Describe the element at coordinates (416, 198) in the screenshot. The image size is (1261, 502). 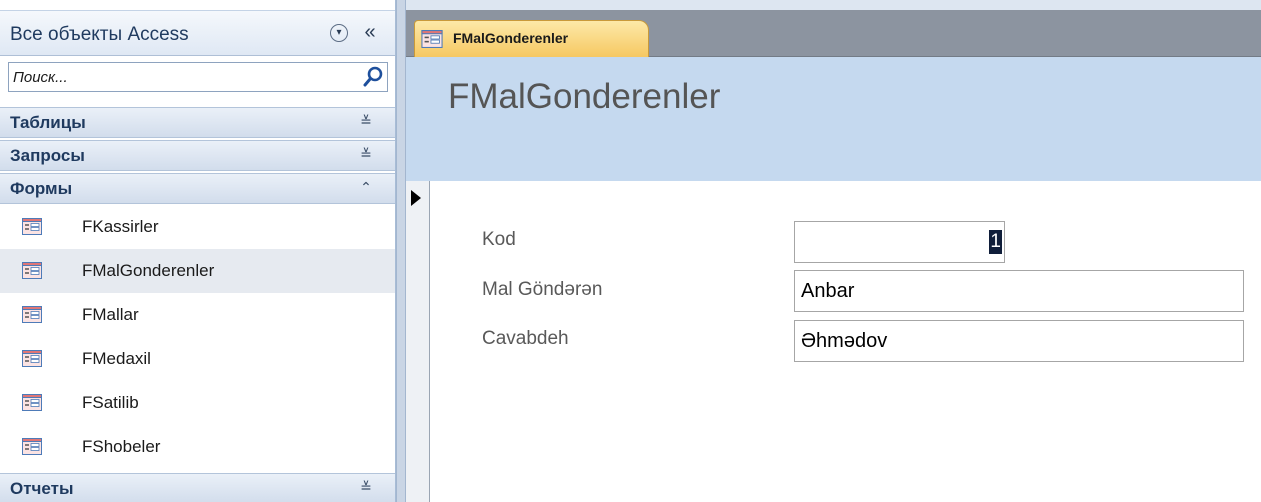
I see `current-record-arrow-icon` at that location.